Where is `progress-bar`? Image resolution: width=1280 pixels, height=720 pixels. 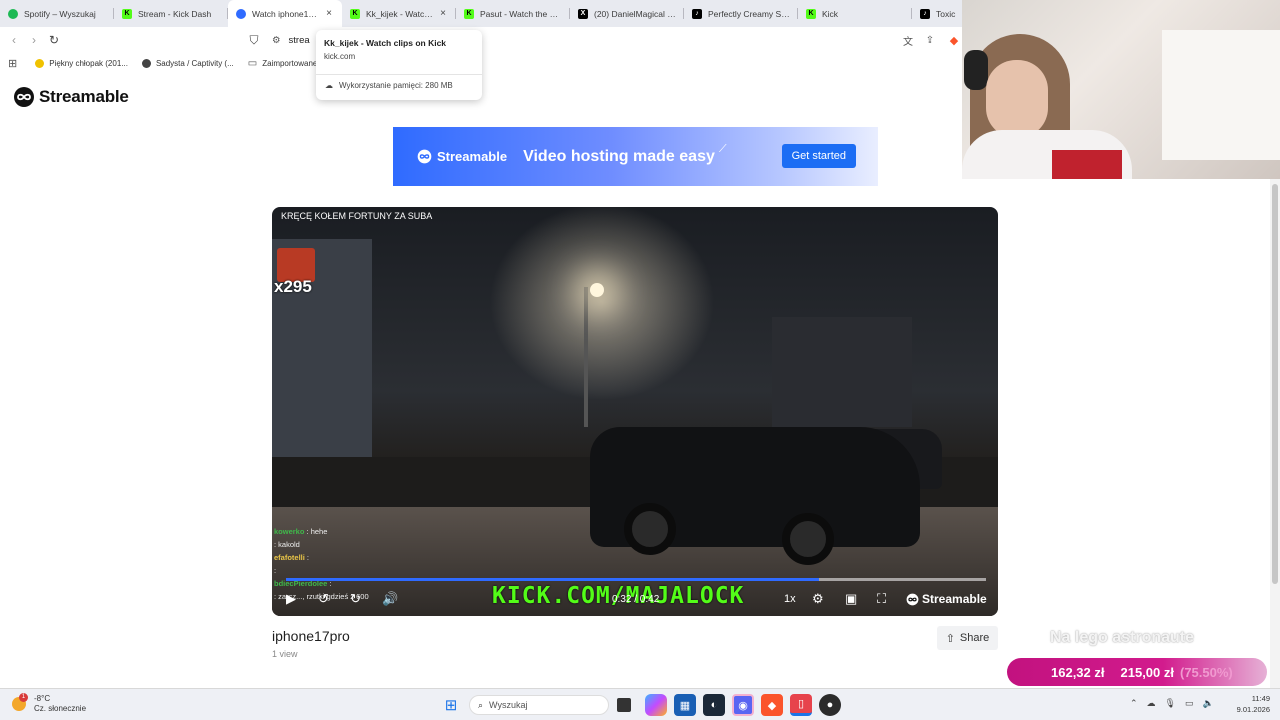
progress-bar is located at coordinates (636, 579).